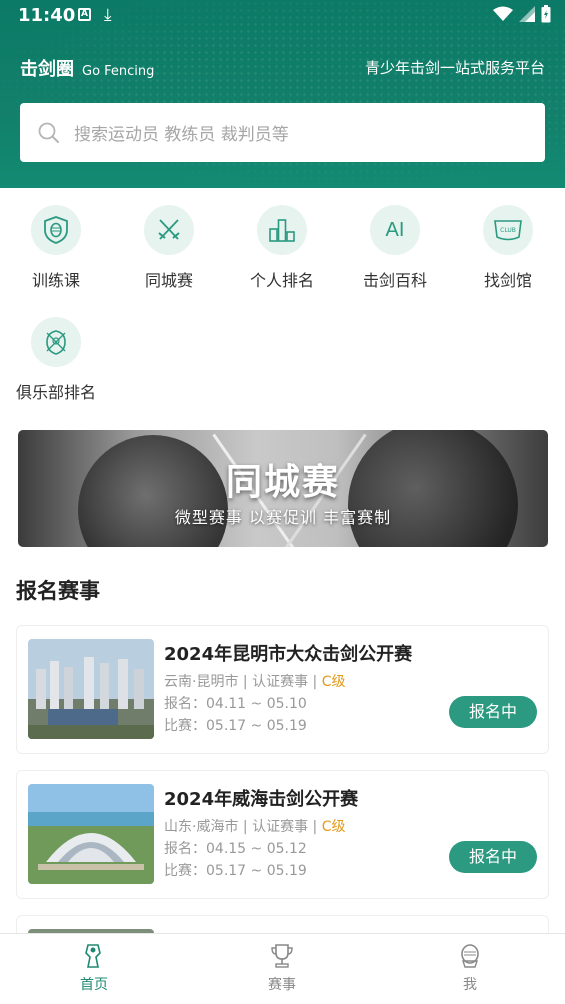 The image size is (565, 1004). I want to click on brand-name-cn: 击剑圈, so click(47, 69).